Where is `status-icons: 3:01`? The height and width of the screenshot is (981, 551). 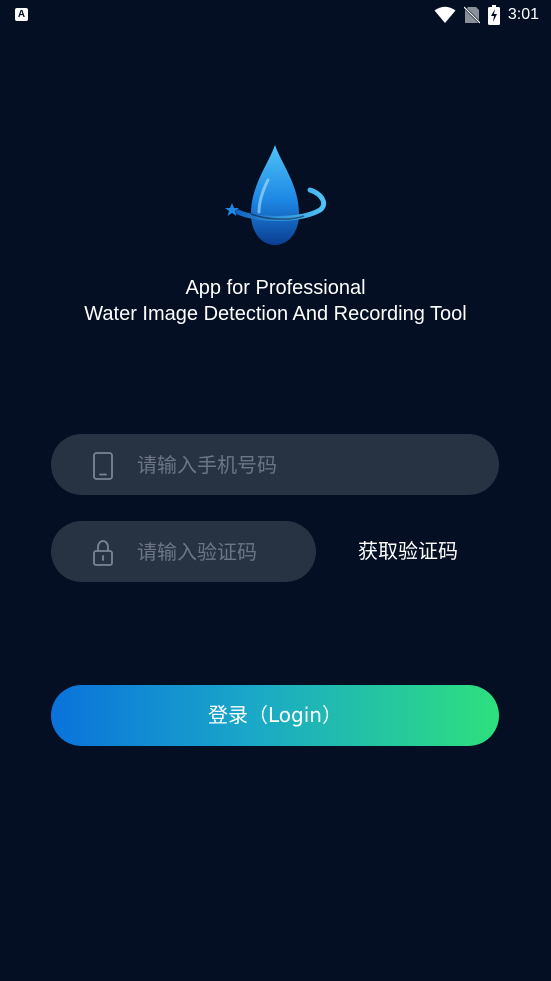 status-icons: 3:01 is located at coordinates (486, 15).